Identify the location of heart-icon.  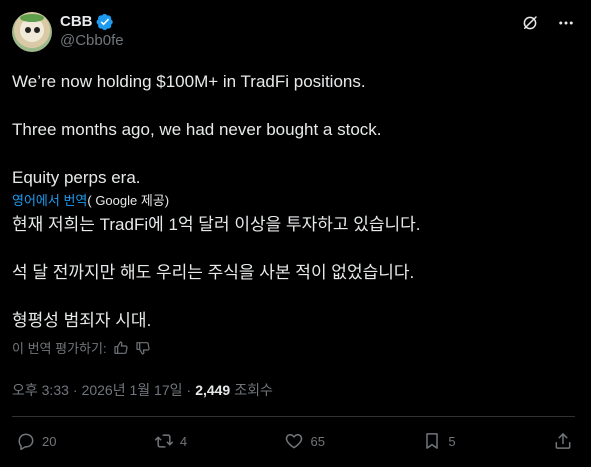
(294, 441).